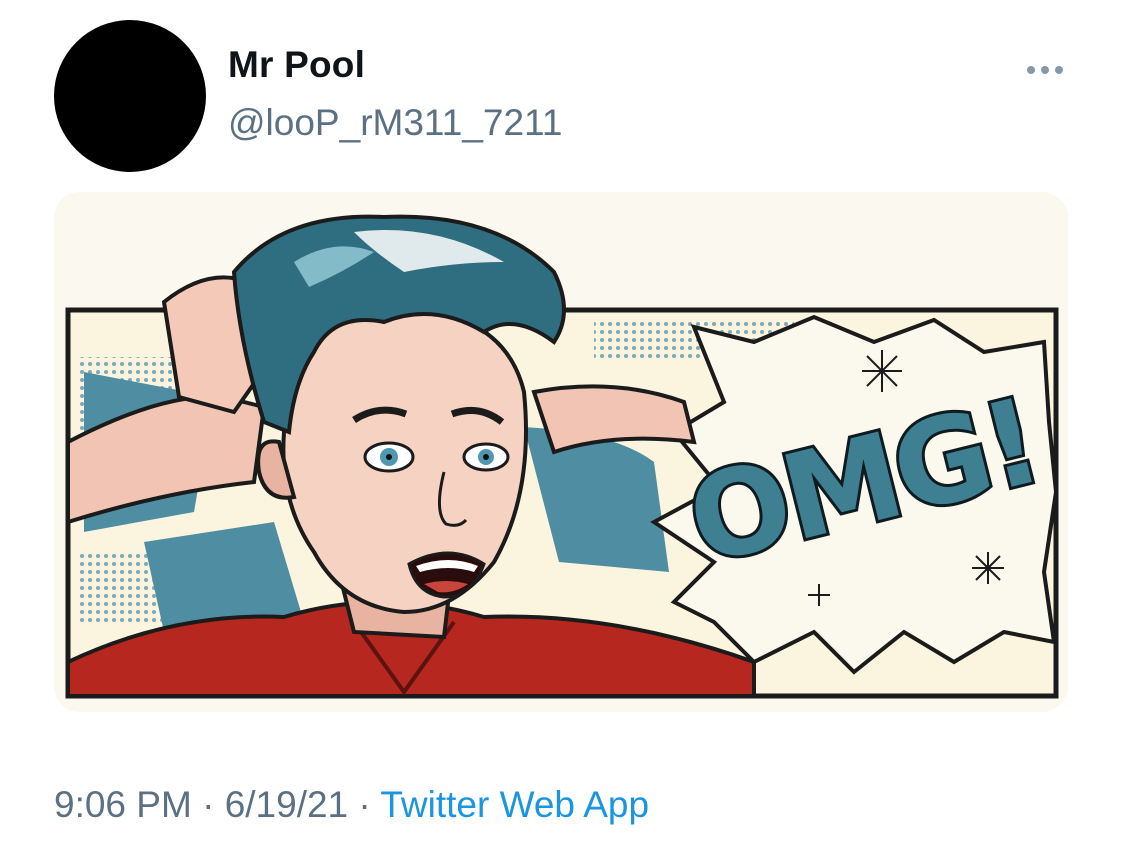  I want to click on more-options-button, so click(1045, 70).